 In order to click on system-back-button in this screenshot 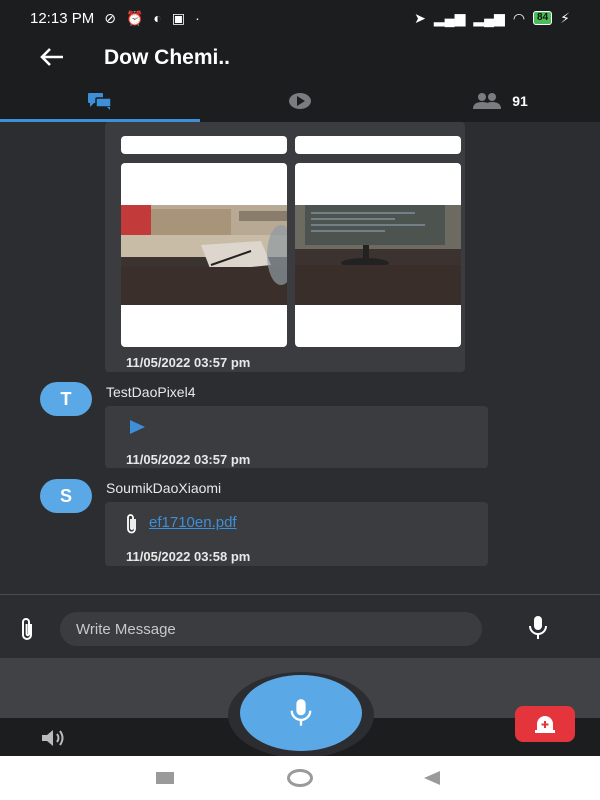, I will do `click(432, 778)`.